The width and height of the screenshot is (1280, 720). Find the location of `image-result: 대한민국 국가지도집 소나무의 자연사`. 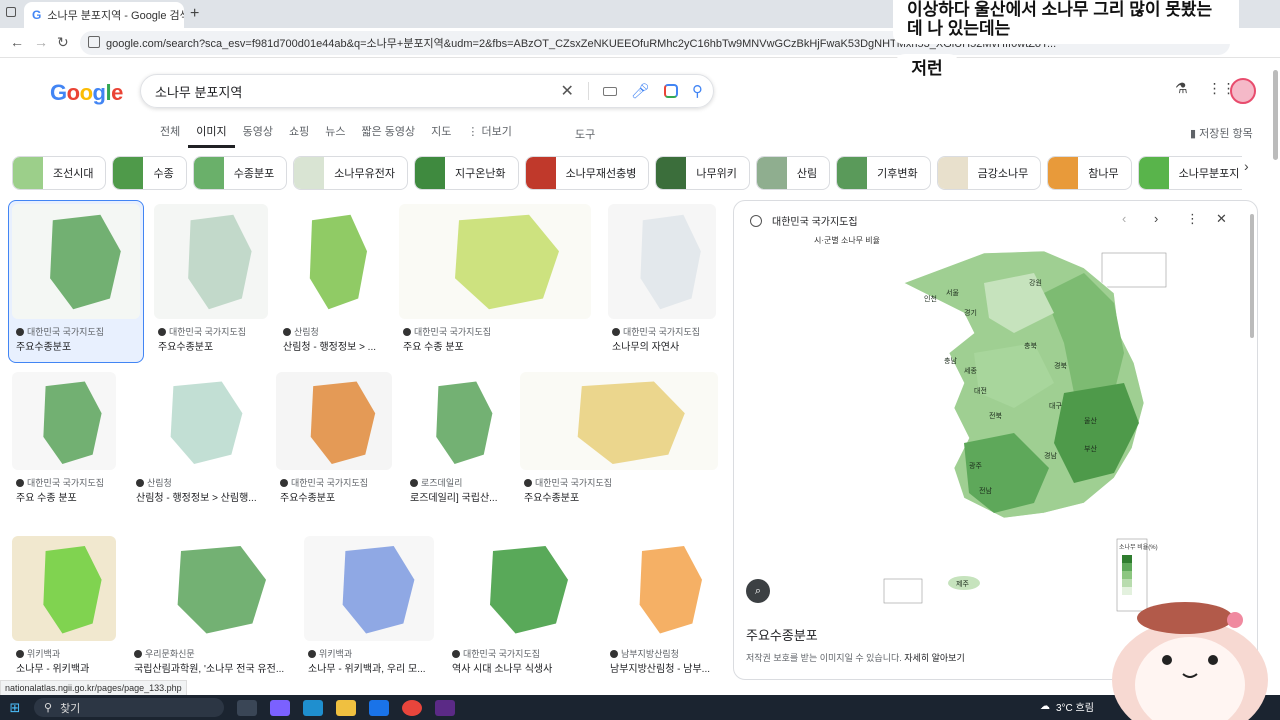

image-result: 대한민국 국가지도집 소나무의 자연사 is located at coordinates (662, 281).